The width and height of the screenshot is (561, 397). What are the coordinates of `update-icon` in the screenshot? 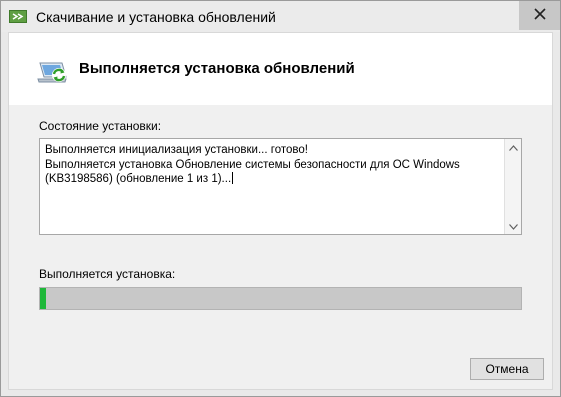 It's located at (53, 72).